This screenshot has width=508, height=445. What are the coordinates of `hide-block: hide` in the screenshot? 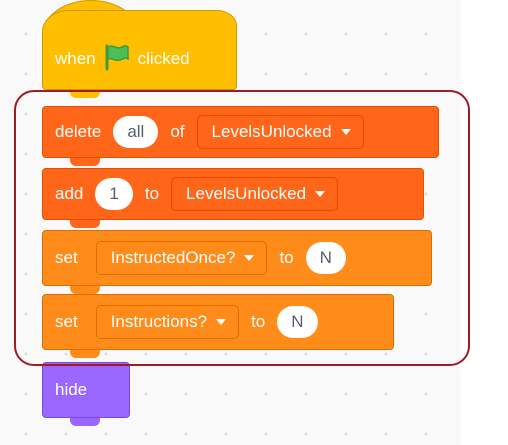 It's located at (86, 390).